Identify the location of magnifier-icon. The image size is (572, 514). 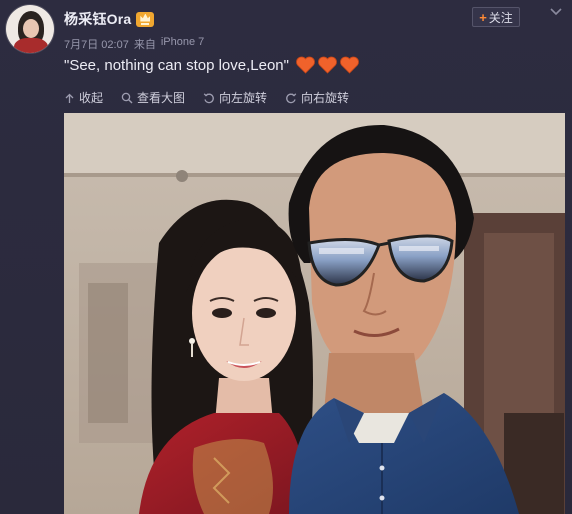
(127, 98).